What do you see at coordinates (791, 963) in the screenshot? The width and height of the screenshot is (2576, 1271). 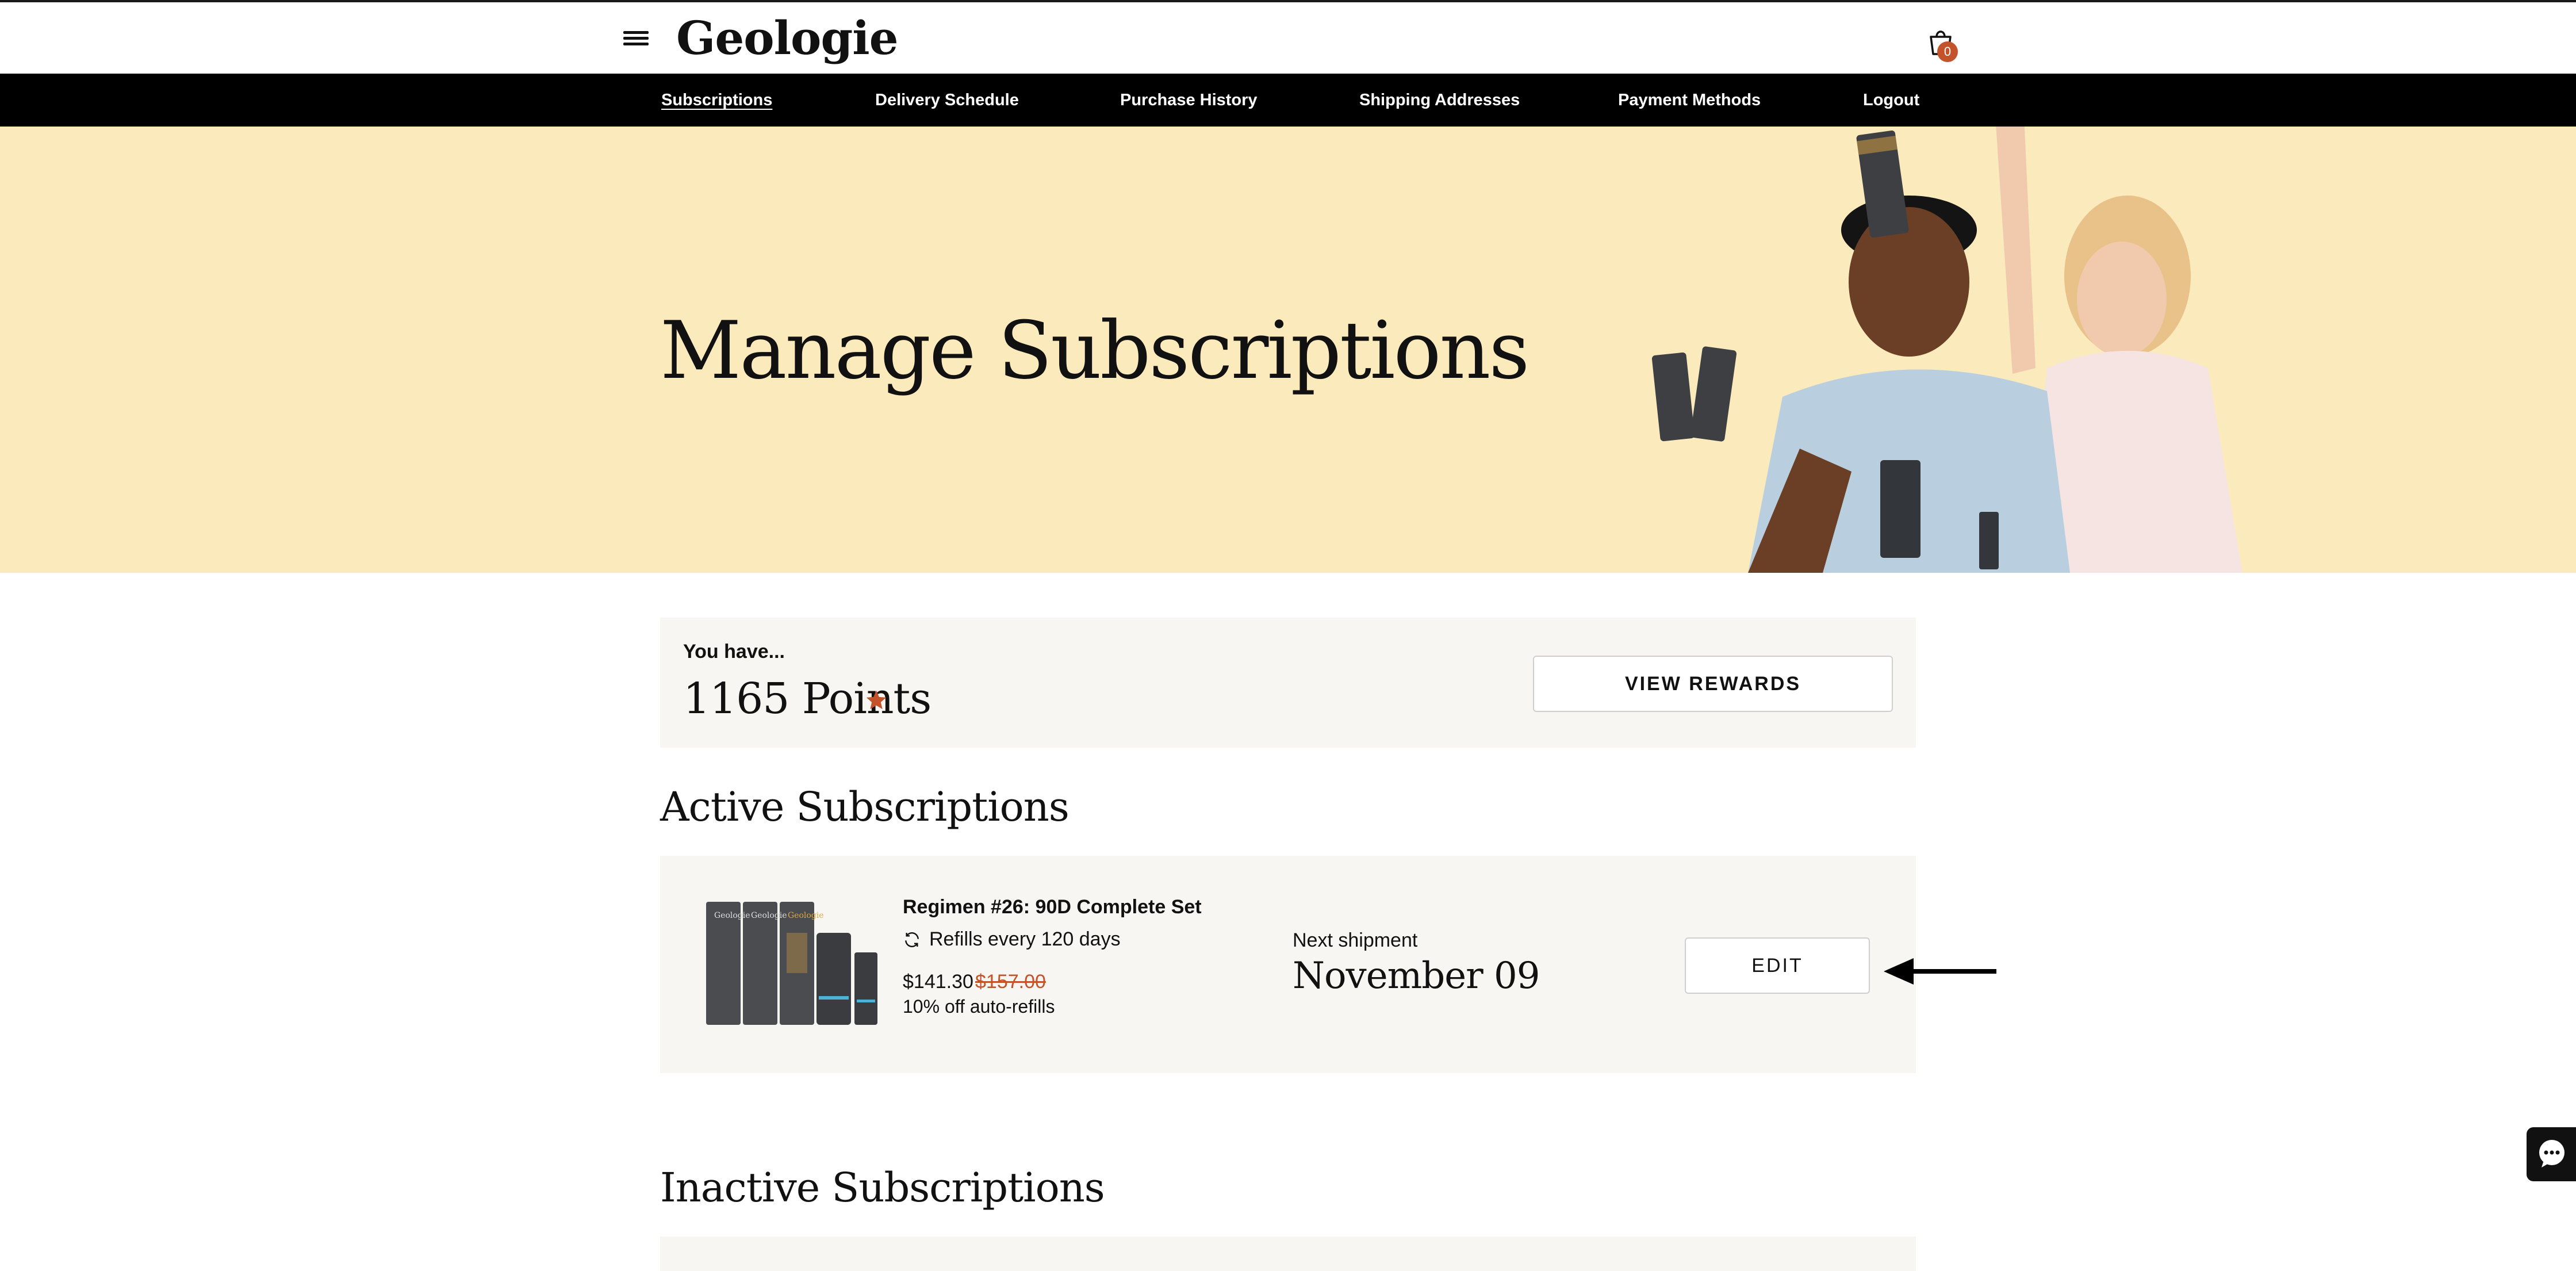 I see `product-image: Geologie Geologie Geologie` at bounding box center [791, 963].